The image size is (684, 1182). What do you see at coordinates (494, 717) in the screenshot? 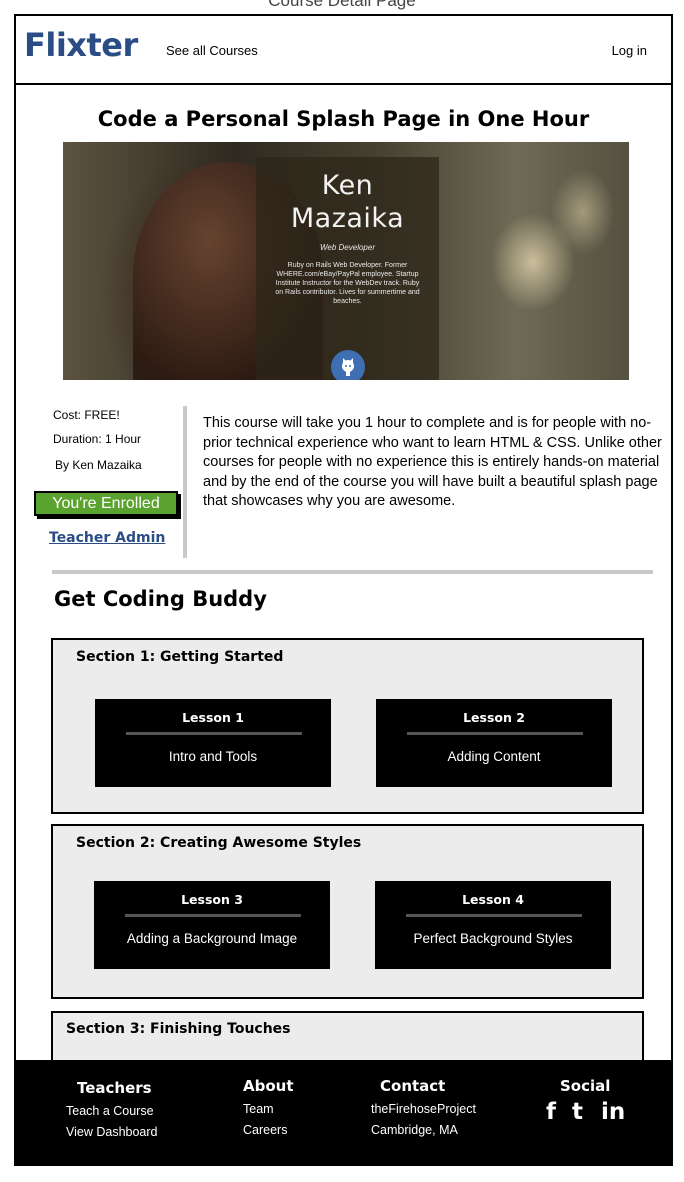
I see `lesson-number: Lesson 2` at bounding box center [494, 717].